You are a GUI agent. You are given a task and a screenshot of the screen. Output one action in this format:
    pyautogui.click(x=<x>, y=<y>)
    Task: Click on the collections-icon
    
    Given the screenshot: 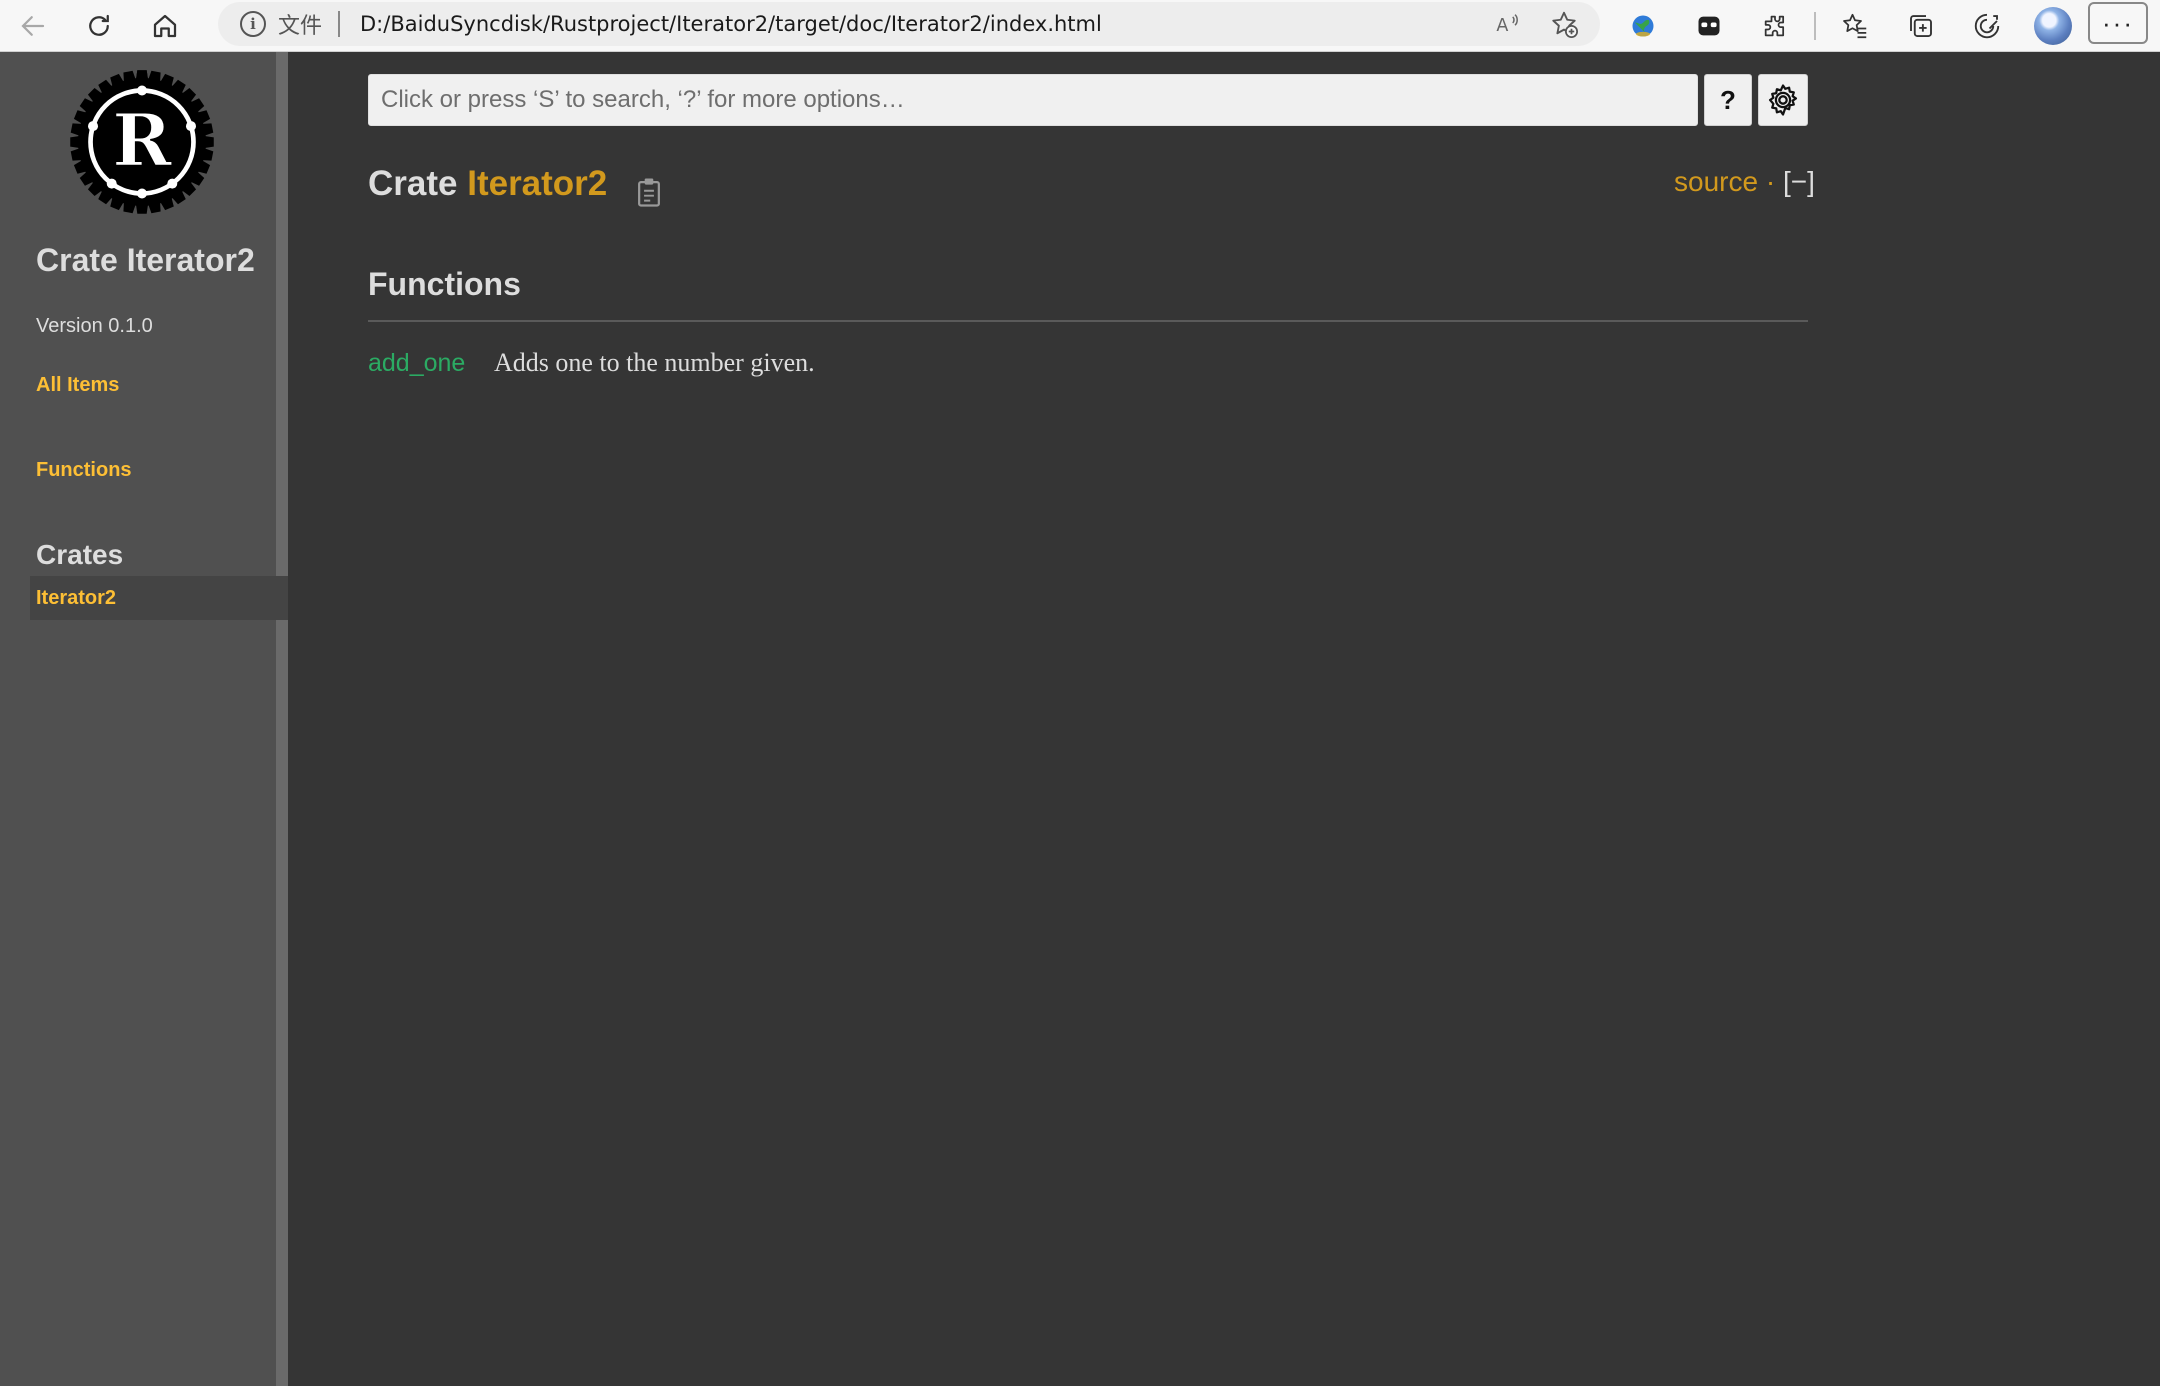 What is the action you would take?
    pyautogui.click(x=1921, y=26)
    